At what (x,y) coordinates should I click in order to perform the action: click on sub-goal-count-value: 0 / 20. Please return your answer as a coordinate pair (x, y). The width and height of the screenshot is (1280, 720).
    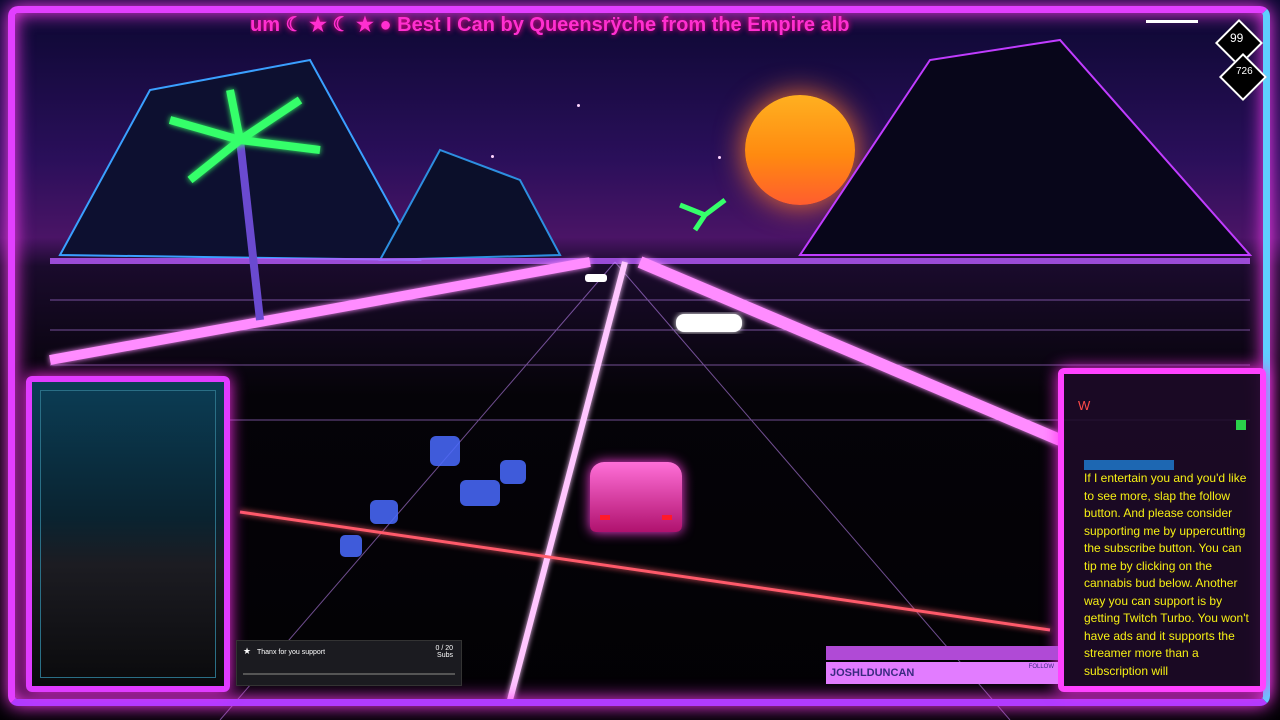
    Looking at the image, I should click on (444, 648).